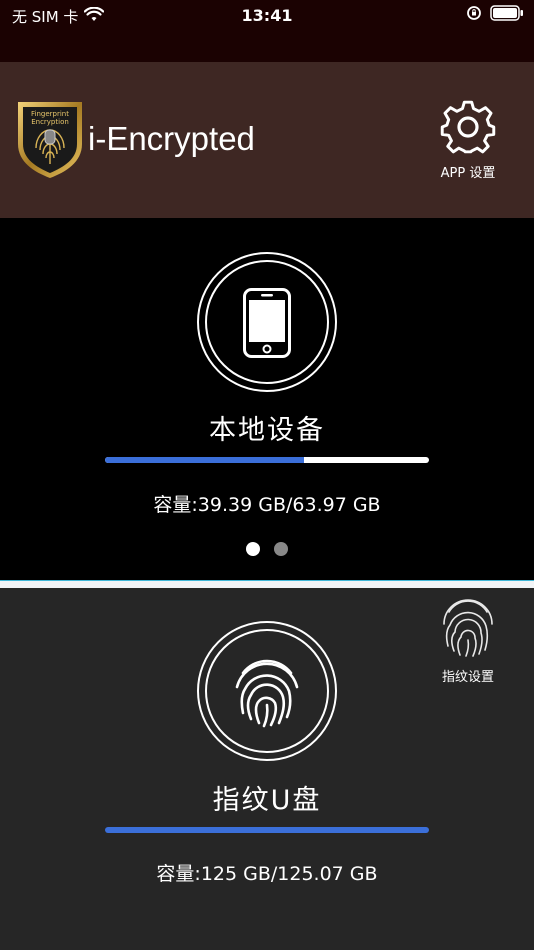 This screenshot has width=534, height=950. What do you see at coordinates (50, 122) in the screenshot?
I see `svg-text: Encryption` at bounding box center [50, 122].